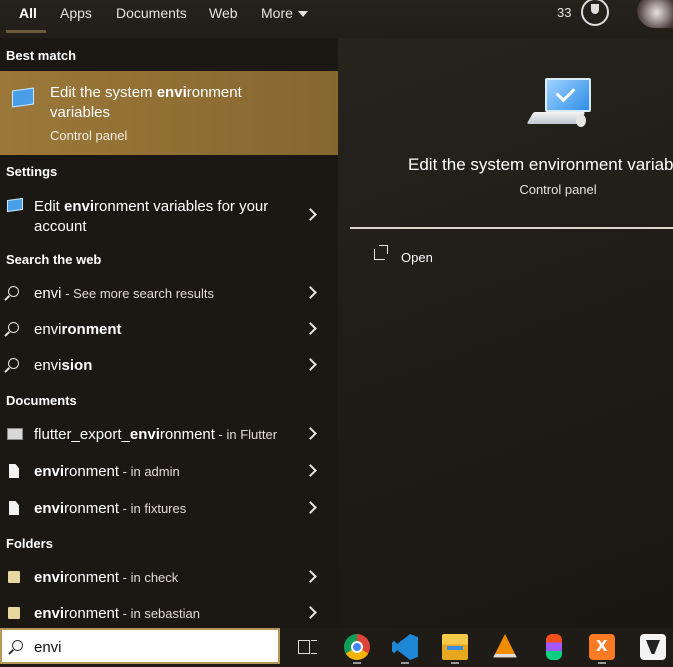 This screenshot has width=673, height=667. What do you see at coordinates (540, 164) in the screenshot?
I see `preview-title: Edit the system environment variables` at bounding box center [540, 164].